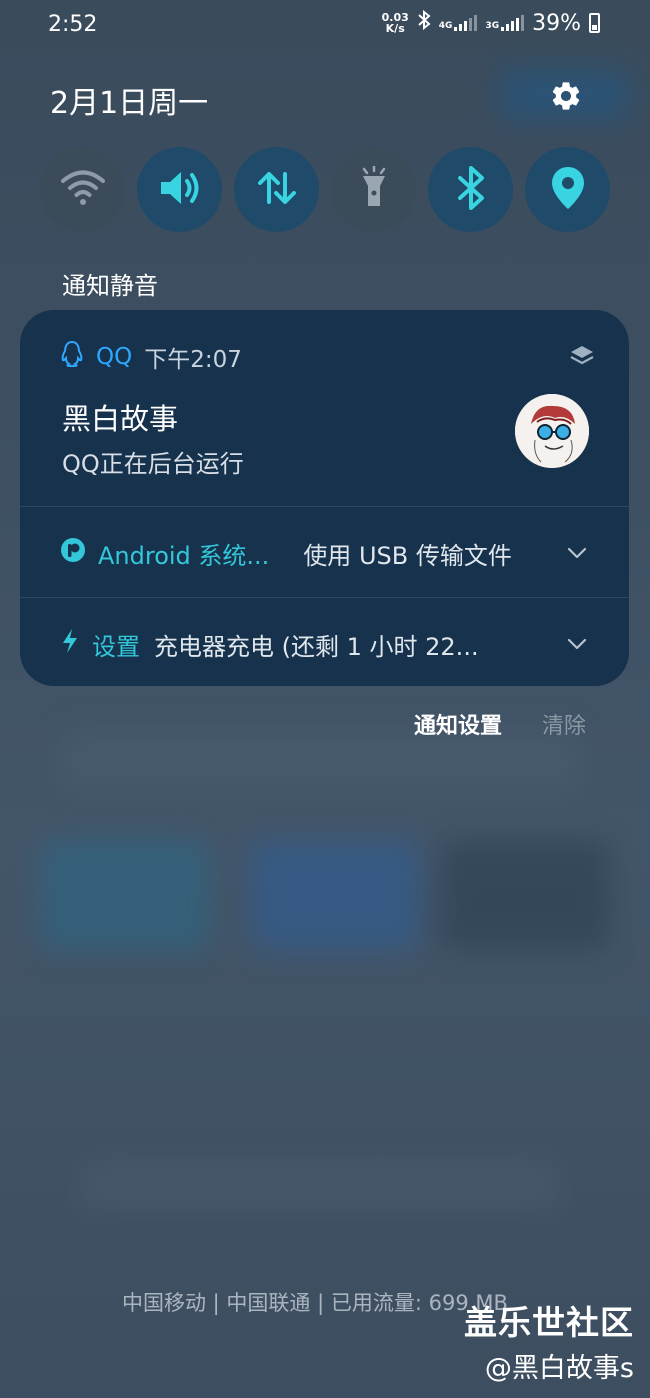 The image size is (650, 1398). I want to click on battery-percent: 39%, so click(556, 23).